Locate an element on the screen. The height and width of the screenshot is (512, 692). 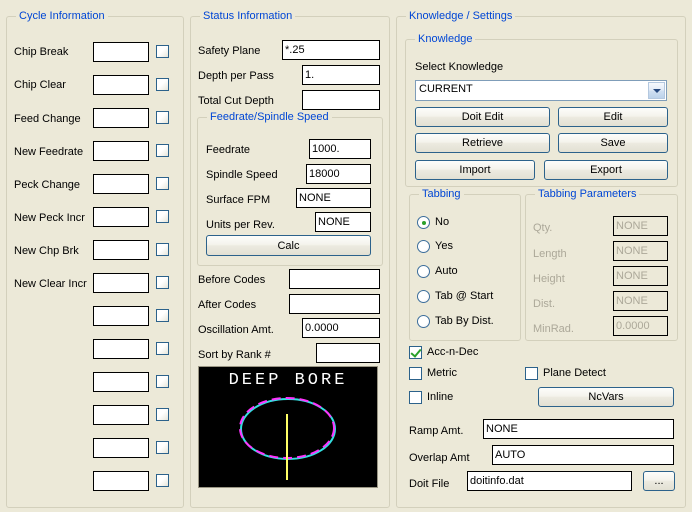
checkbox-new-clear-incr is located at coordinates (162, 282).